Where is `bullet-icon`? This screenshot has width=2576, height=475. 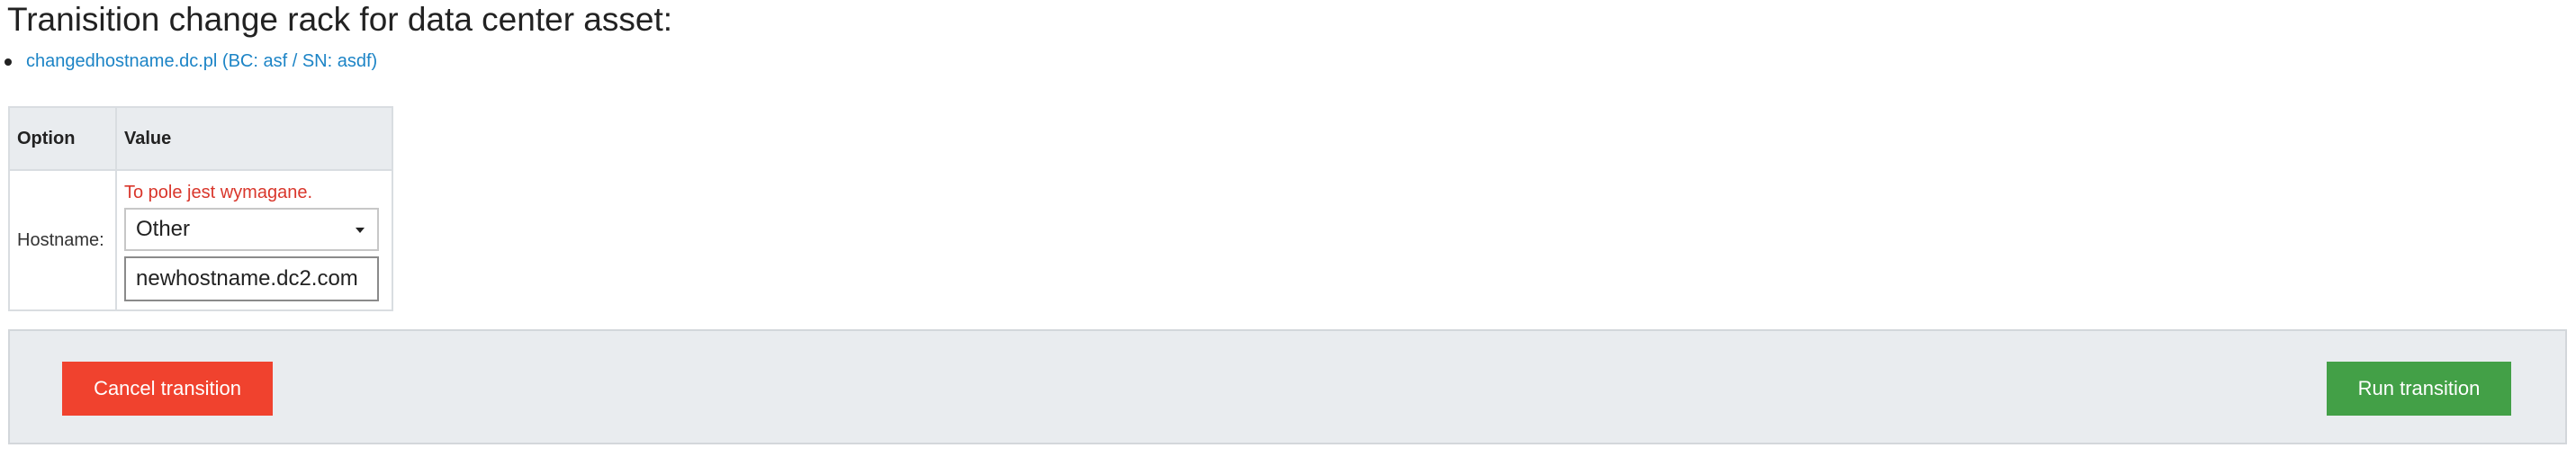 bullet-icon is located at coordinates (8, 62).